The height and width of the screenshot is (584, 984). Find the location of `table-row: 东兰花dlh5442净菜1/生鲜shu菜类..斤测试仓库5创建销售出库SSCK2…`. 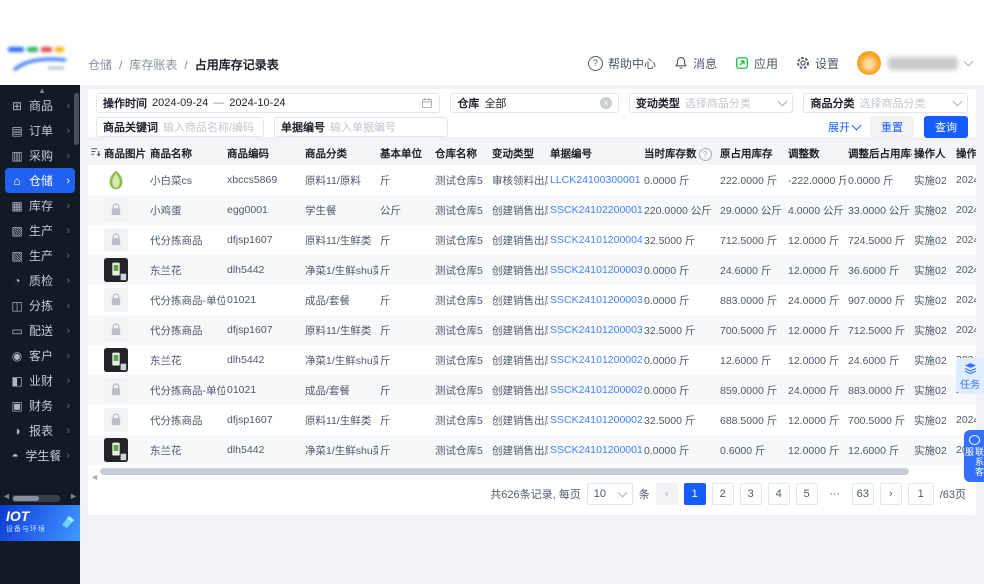

table-row: 东兰花dlh5442净菜1/生鲜shu菜类..斤测试仓库5创建销售出库SSCK2… is located at coordinates (532, 270).